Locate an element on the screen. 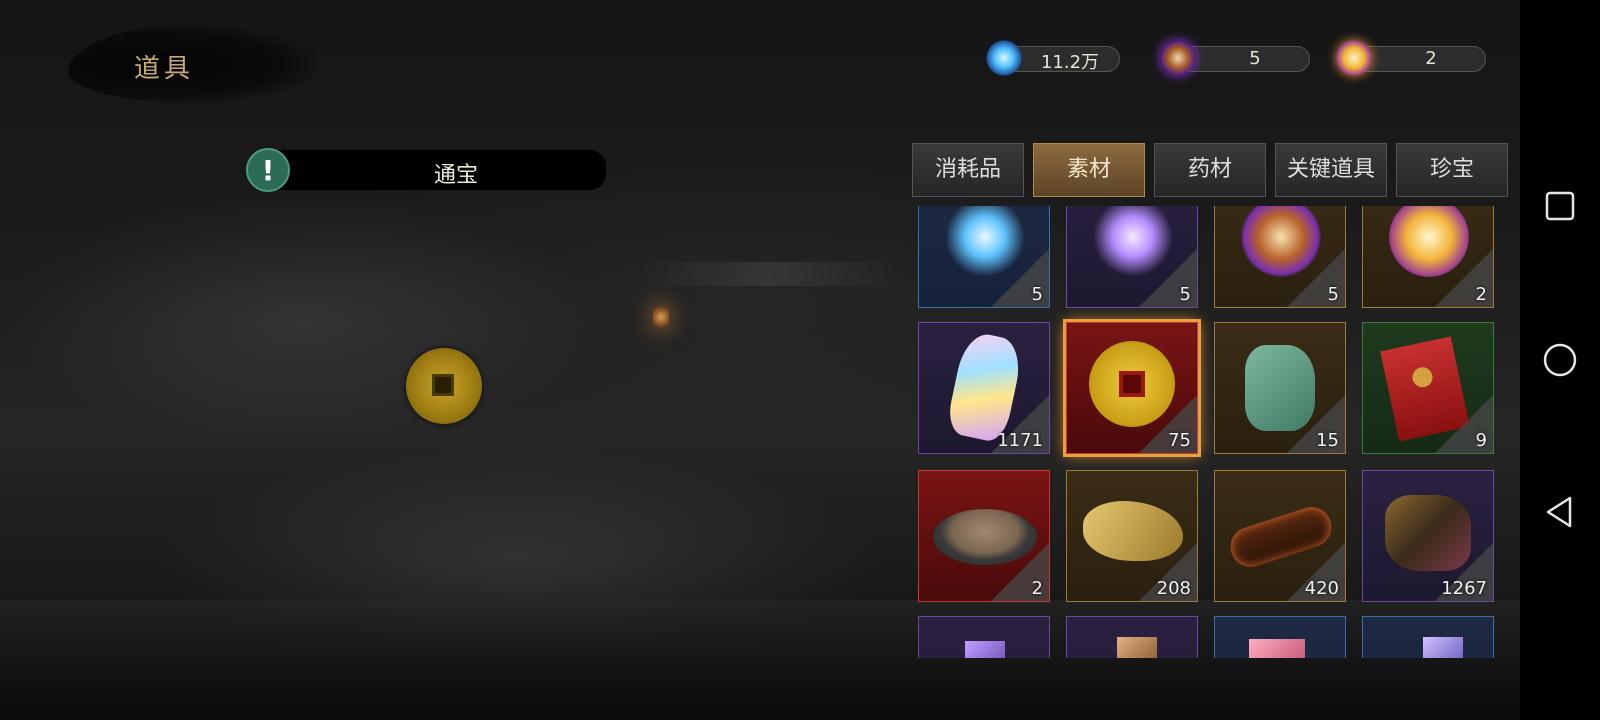 This screenshot has width=1600, height=720. item-slot: 15 is located at coordinates (1280, 388).